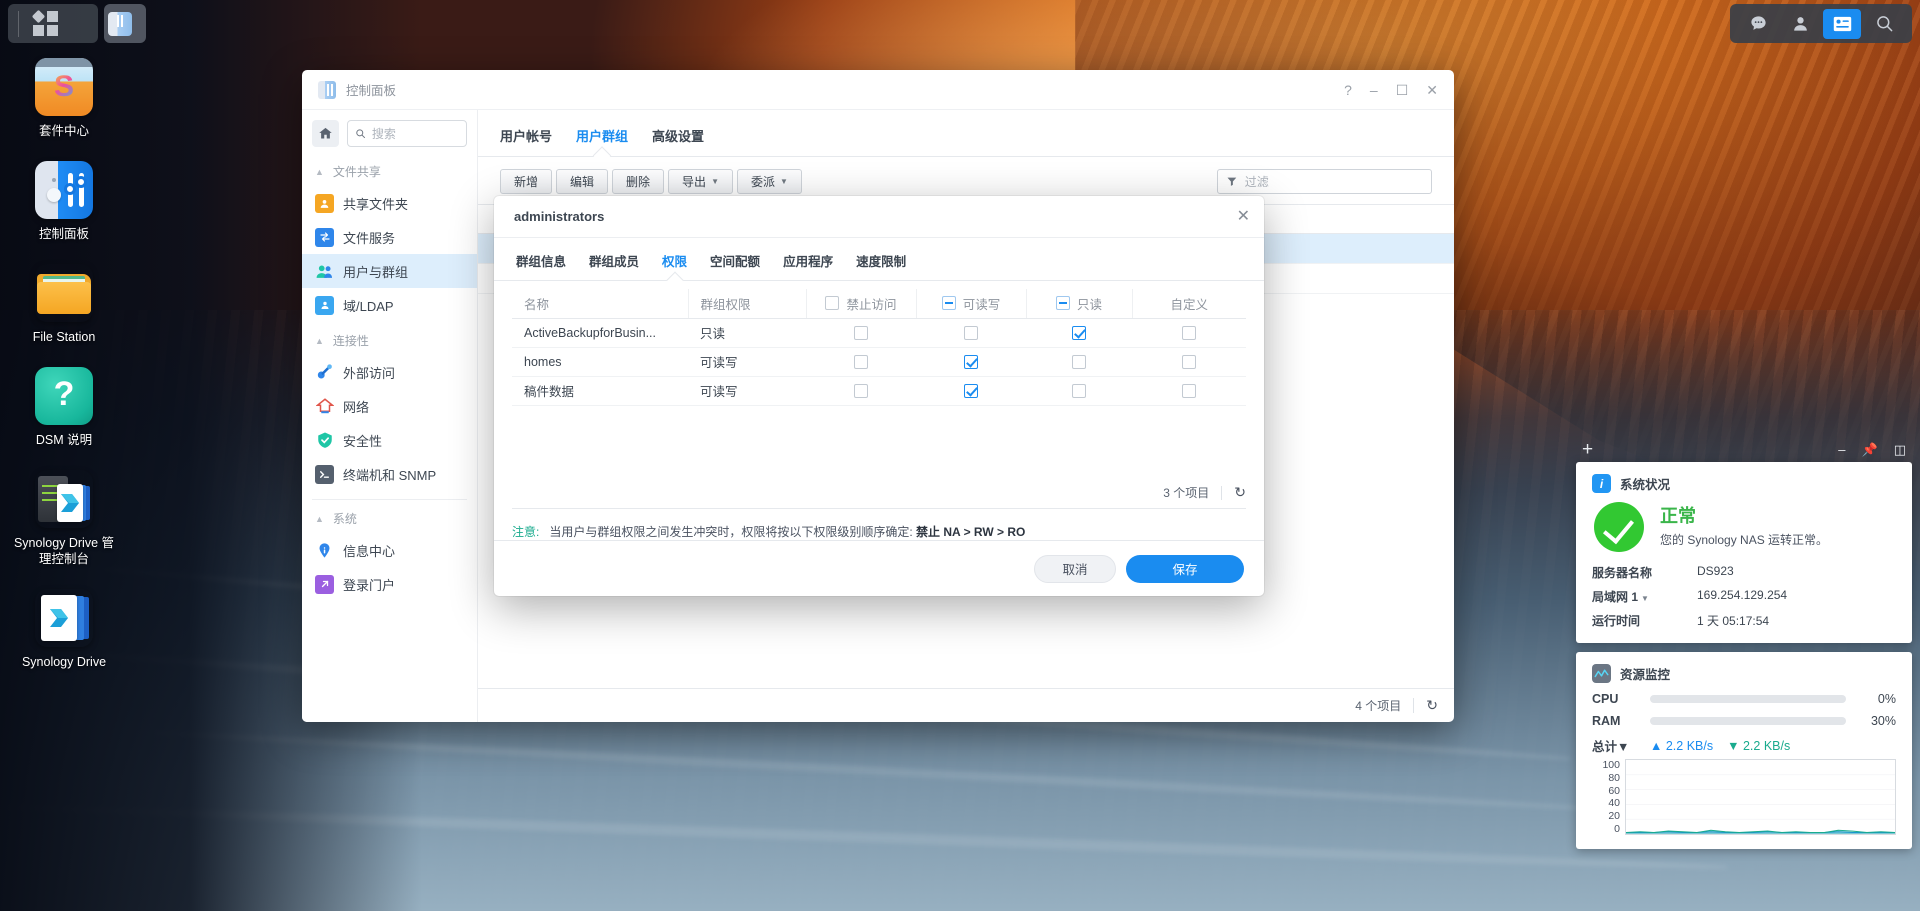 The image size is (1920, 911). What do you see at coordinates (600, 304) in the screenshot?
I see `column-header-name: 名称` at bounding box center [600, 304].